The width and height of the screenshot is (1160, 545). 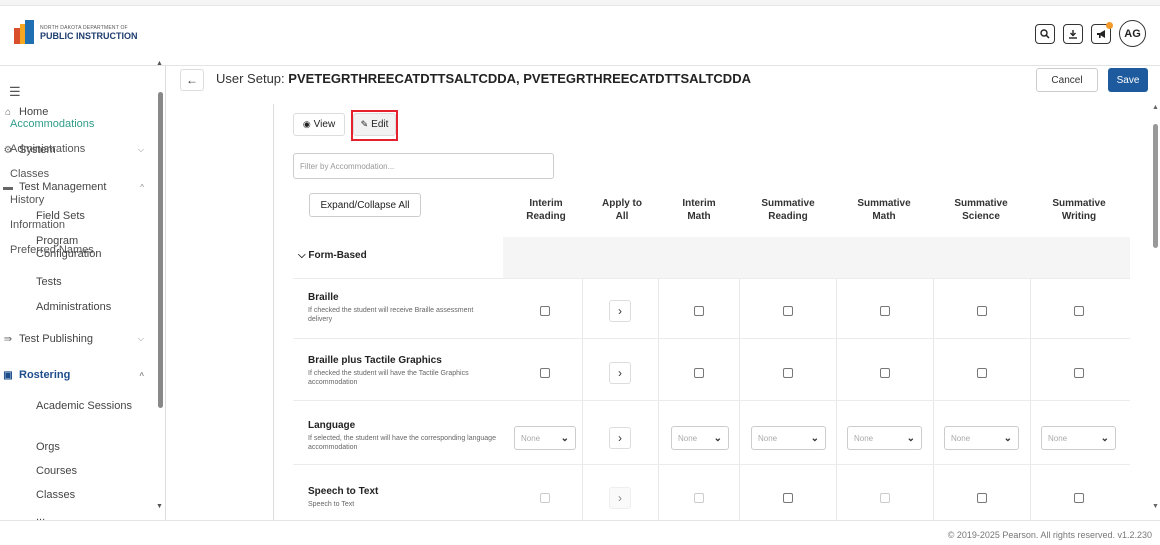 What do you see at coordinates (52, 250) in the screenshot?
I see `subnav-preferred-names: Preferred Names` at bounding box center [52, 250].